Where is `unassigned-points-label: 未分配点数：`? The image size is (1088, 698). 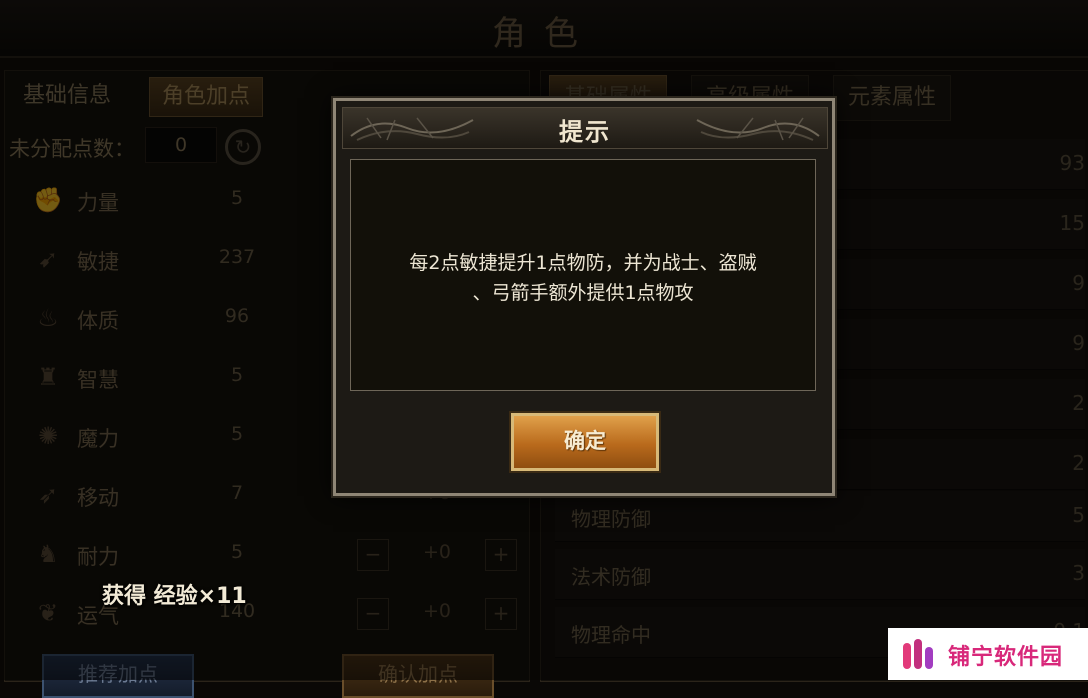
unassigned-points-label: 未分配点数： is located at coordinates (72, 149).